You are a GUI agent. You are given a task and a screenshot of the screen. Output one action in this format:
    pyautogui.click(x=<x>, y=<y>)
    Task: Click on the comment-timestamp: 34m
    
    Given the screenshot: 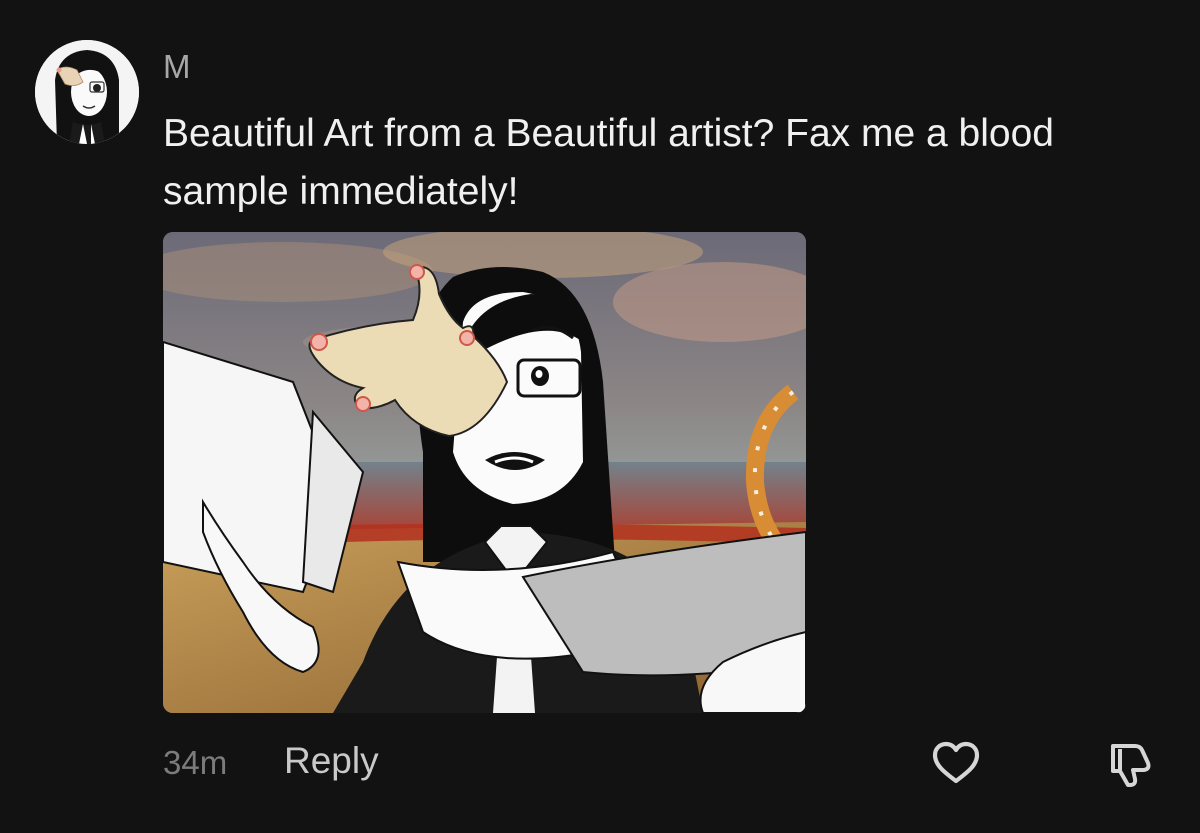 What is the action you would take?
    pyautogui.click(x=195, y=762)
    